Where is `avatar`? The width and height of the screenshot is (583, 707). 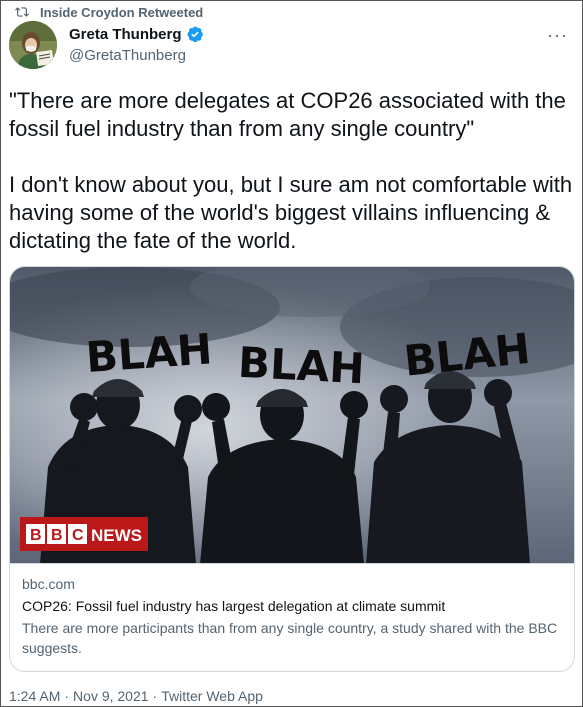 avatar is located at coordinates (33, 45).